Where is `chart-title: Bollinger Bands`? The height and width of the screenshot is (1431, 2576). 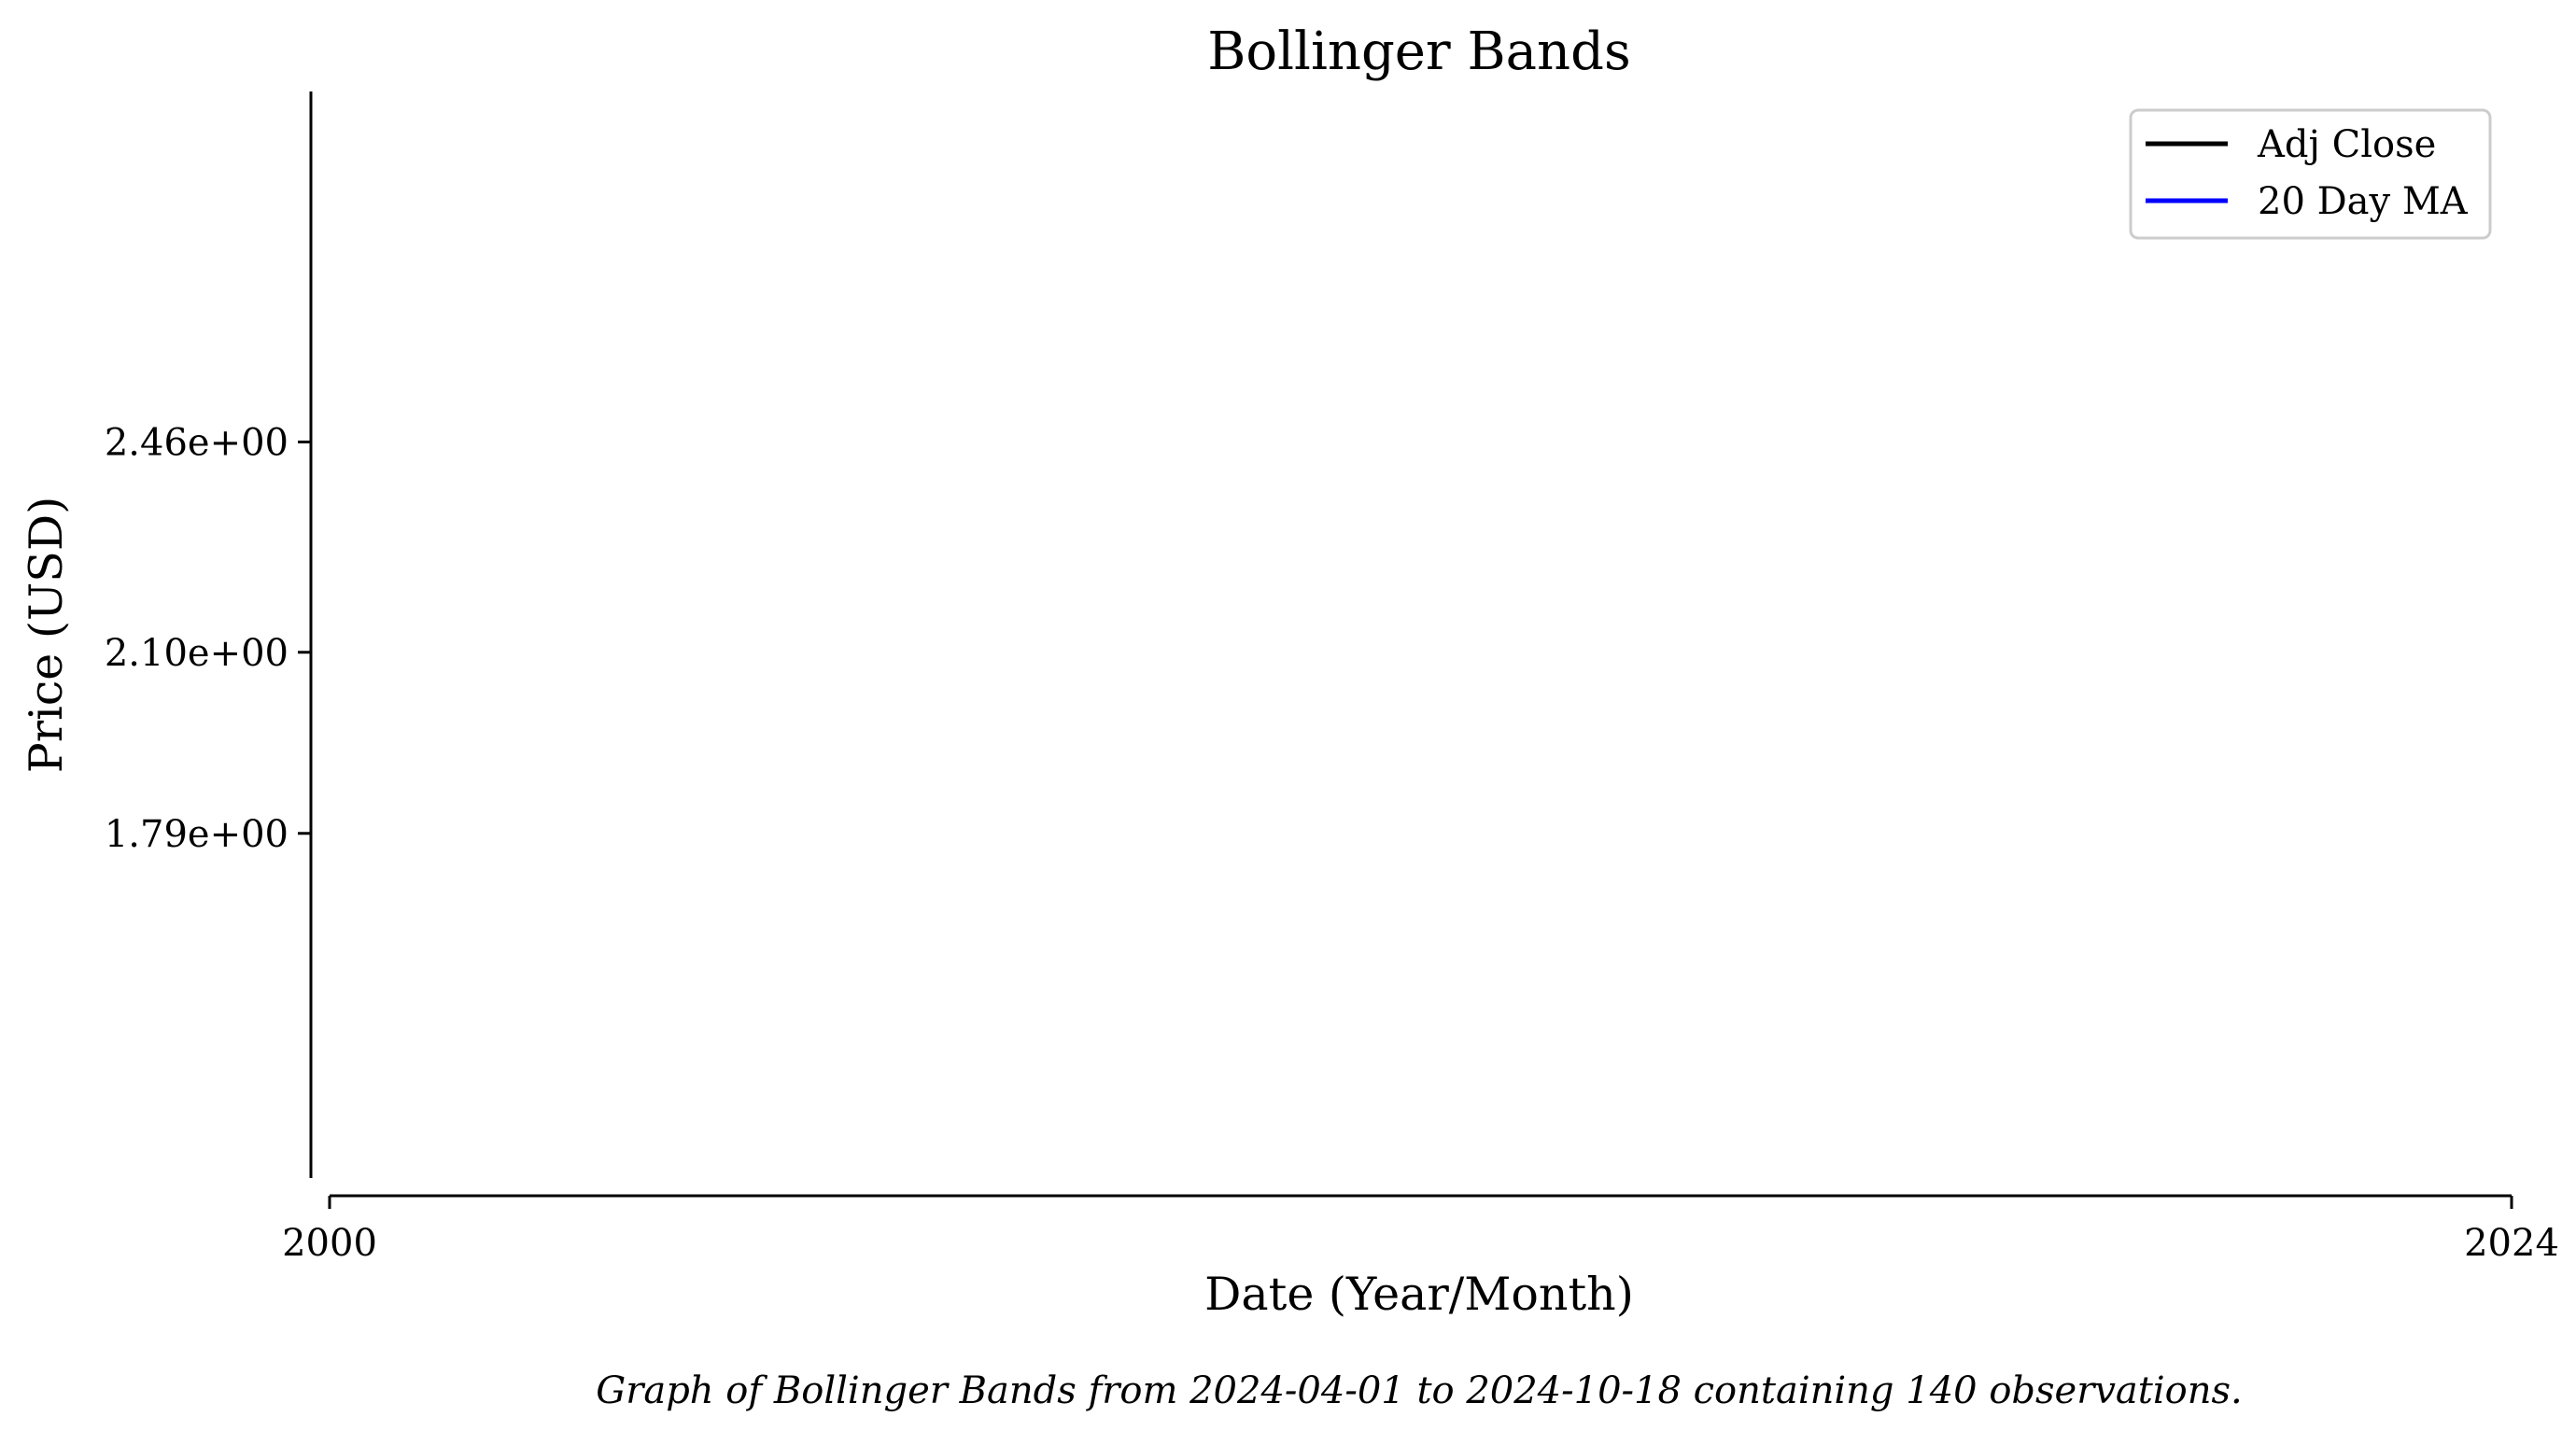 chart-title: Bollinger Bands is located at coordinates (1418, 51).